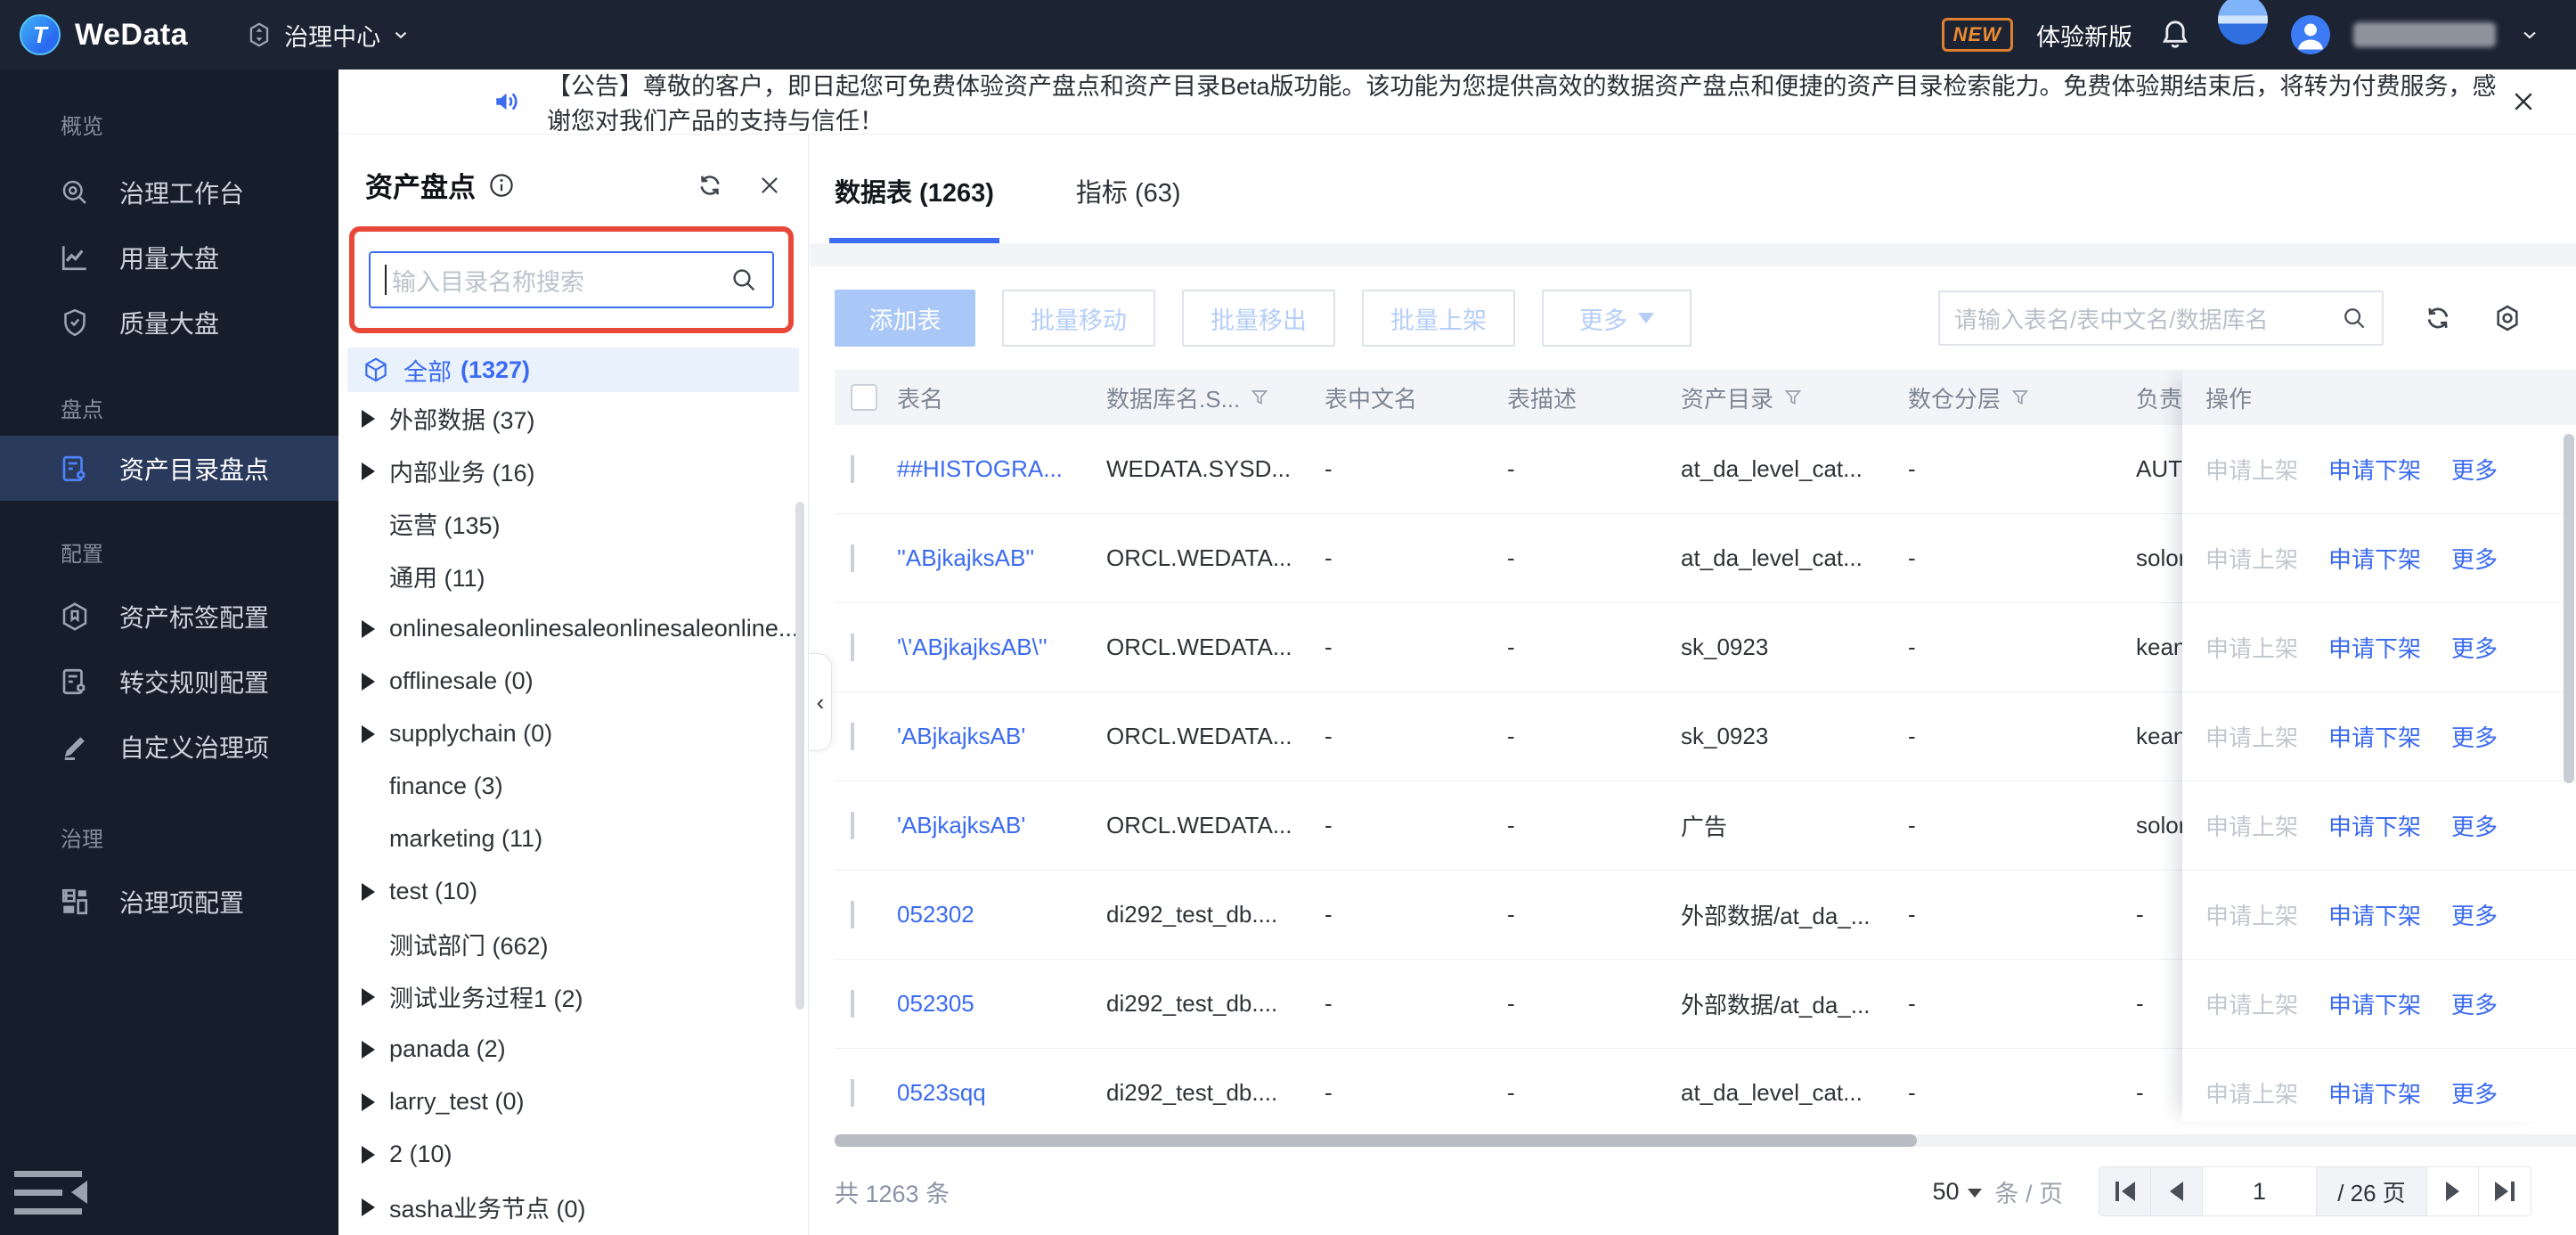  I want to click on tree-node: 内部业务 (16), so click(573, 471).